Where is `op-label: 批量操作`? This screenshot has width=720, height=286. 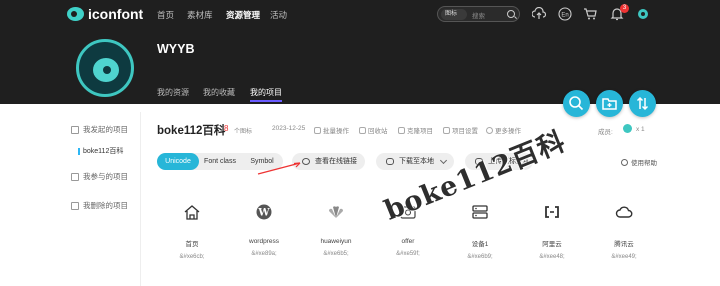
op-label: 批量操作 is located at coordinates (336, 131).